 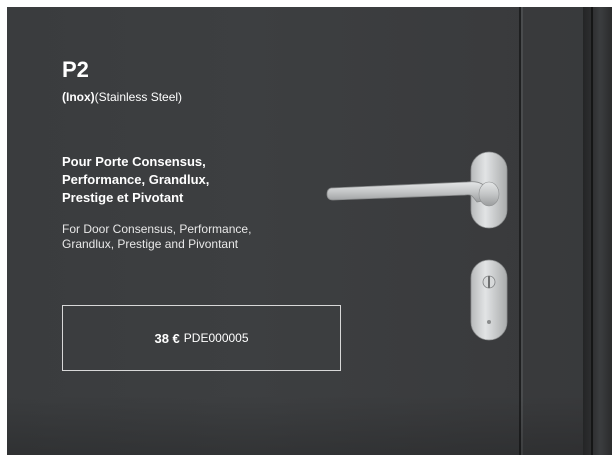 I want to click on price-button: 38 € PDE000005, so click(x=201, y=338).